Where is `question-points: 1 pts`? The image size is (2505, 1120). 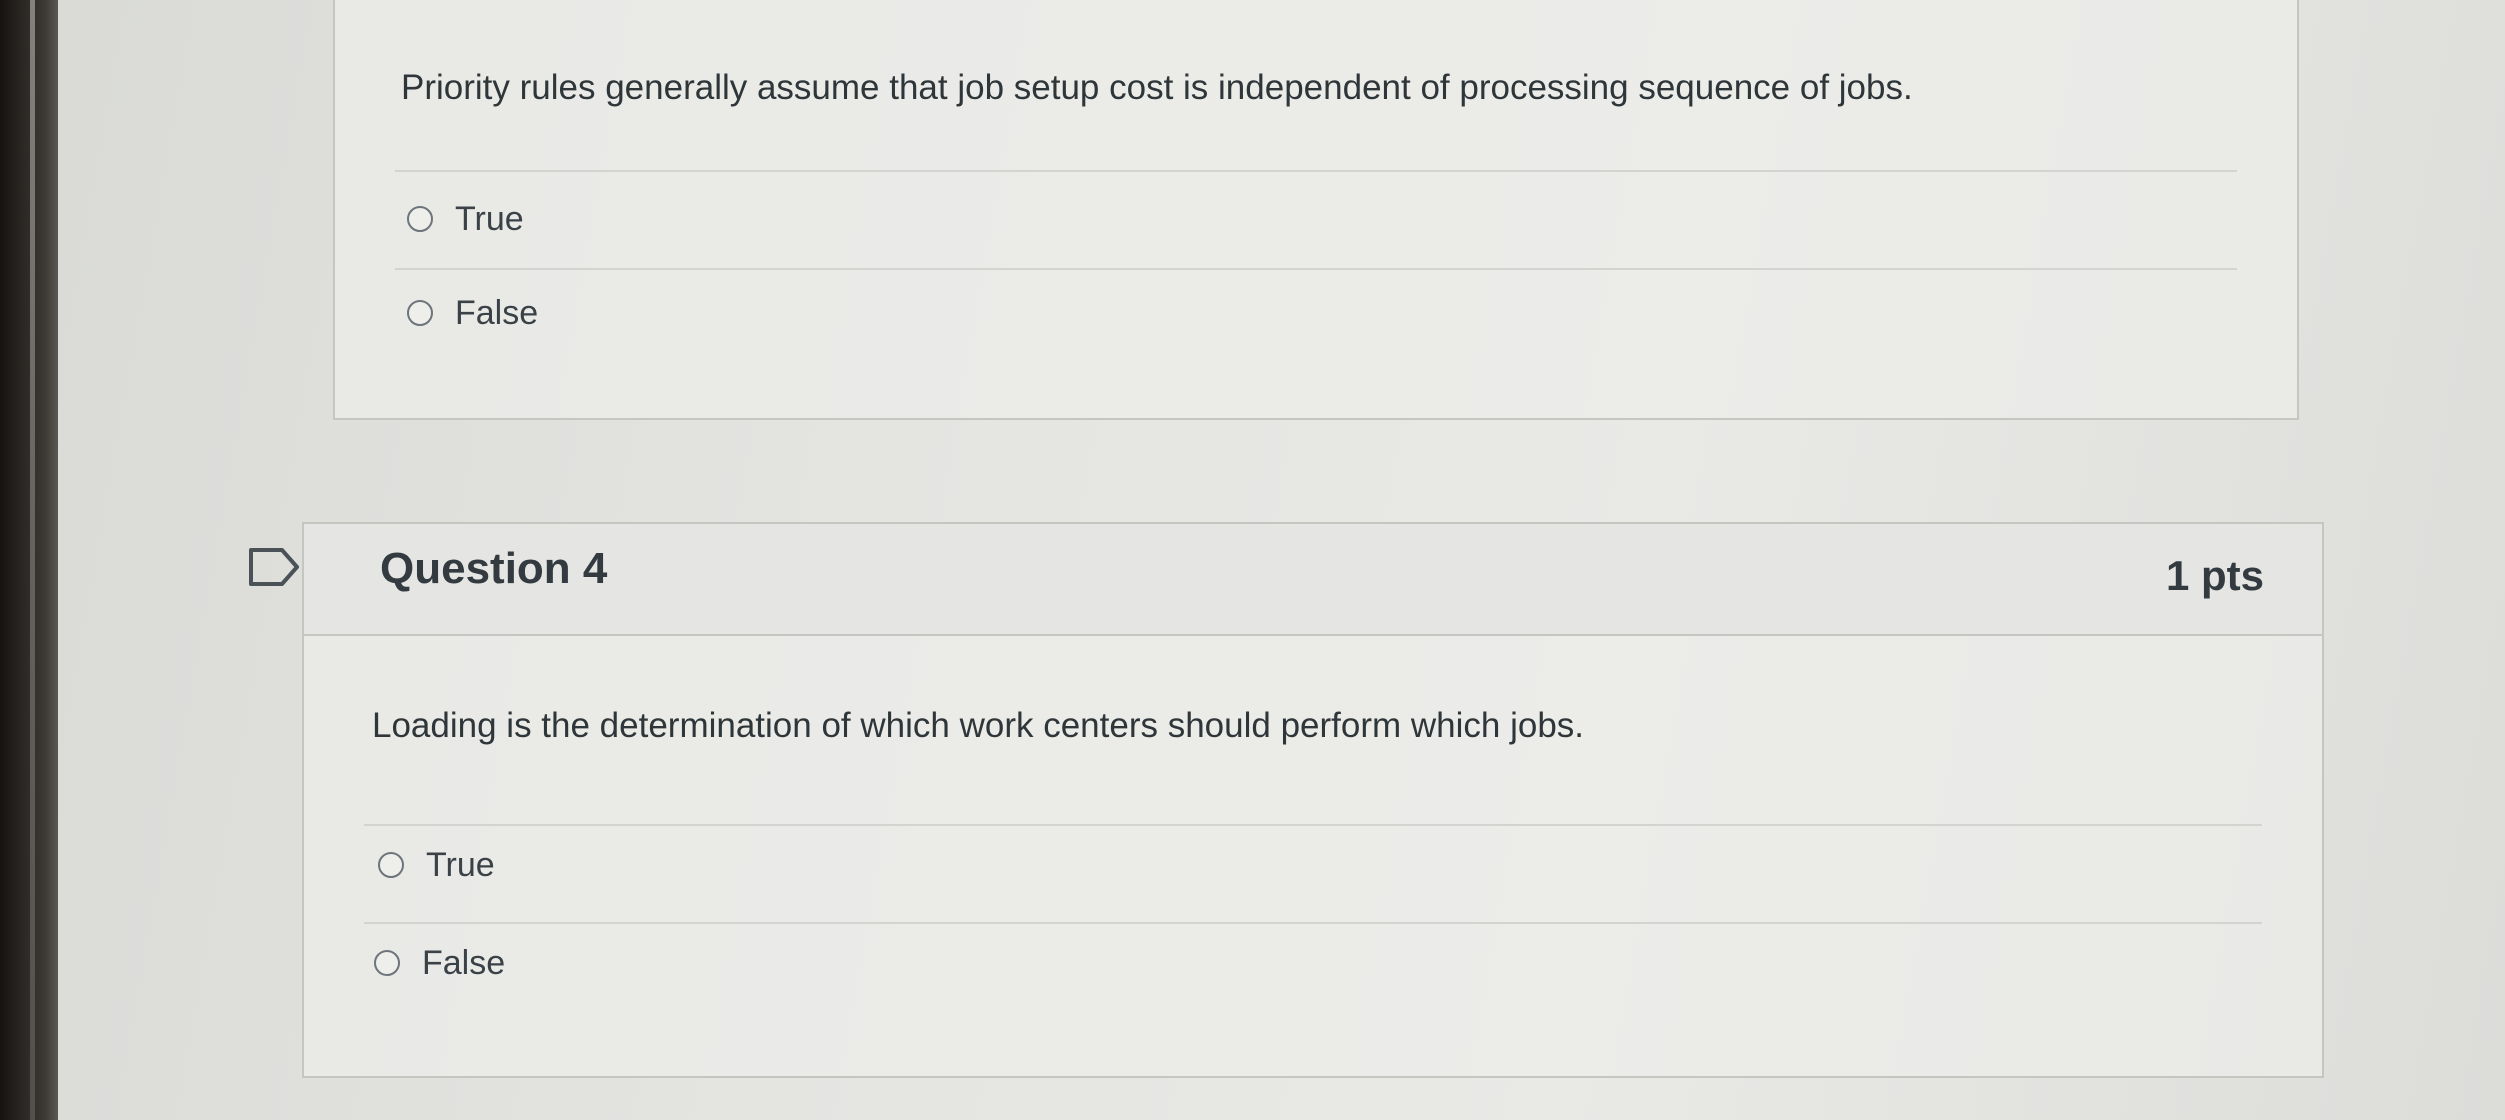 question-points: 1 pts is located at coordinates (2214, 575).